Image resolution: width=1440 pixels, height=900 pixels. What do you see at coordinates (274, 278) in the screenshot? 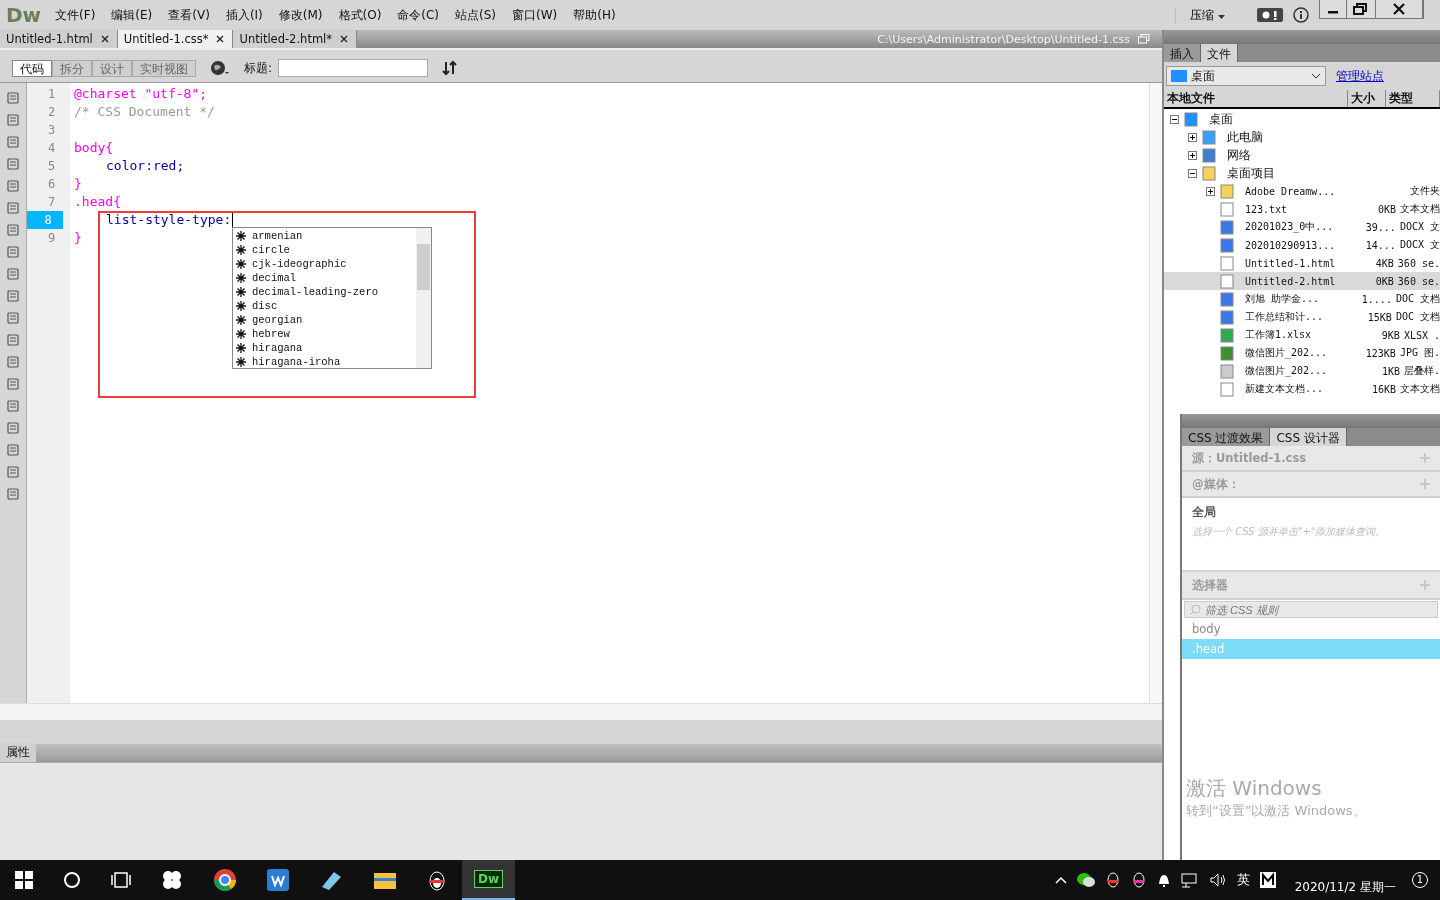
I see `autocomplete-item: decimal` at bounding box center [274, 278].